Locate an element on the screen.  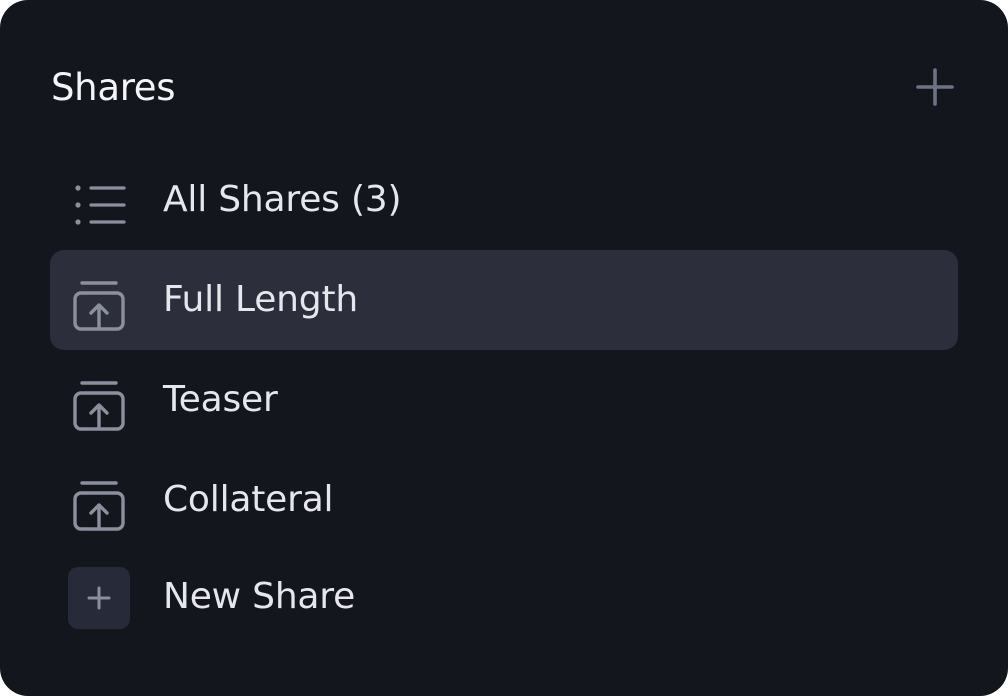
add-share-button is located at coordinates (935, 87).